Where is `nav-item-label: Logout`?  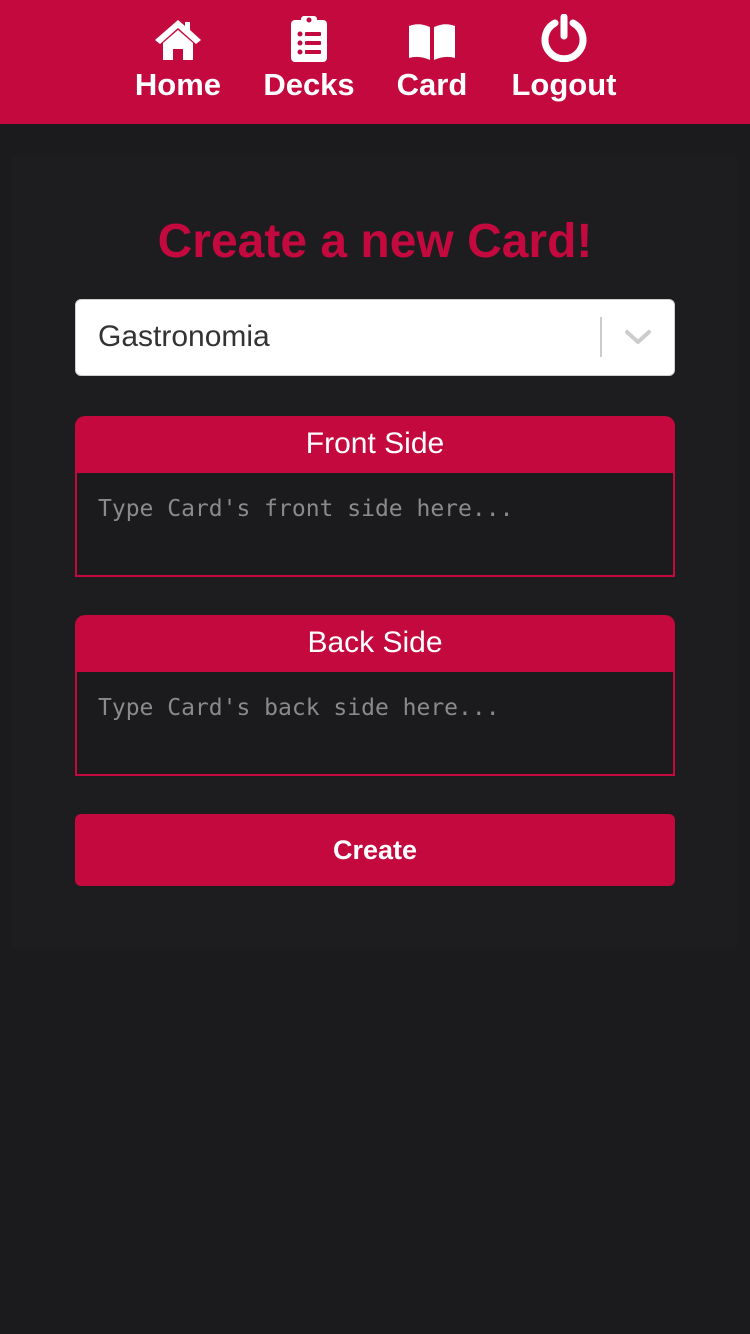 nav-item-label: Logout is located at coordinates (564, 84).